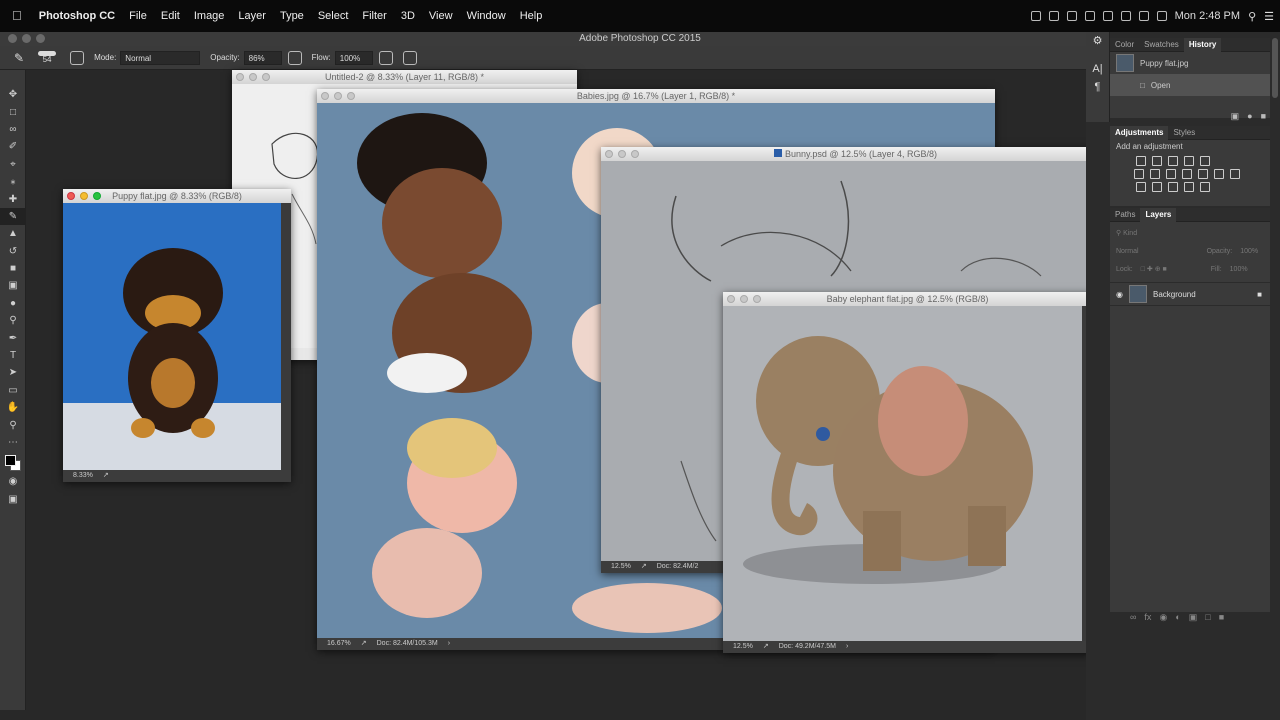 The width and height of the screenshot is (1280, 720). What do you see at coordinates (1207, 16) in the screenshot?
I see `clock: Mon 2:48 PM` at bounding box center [1207, 16].